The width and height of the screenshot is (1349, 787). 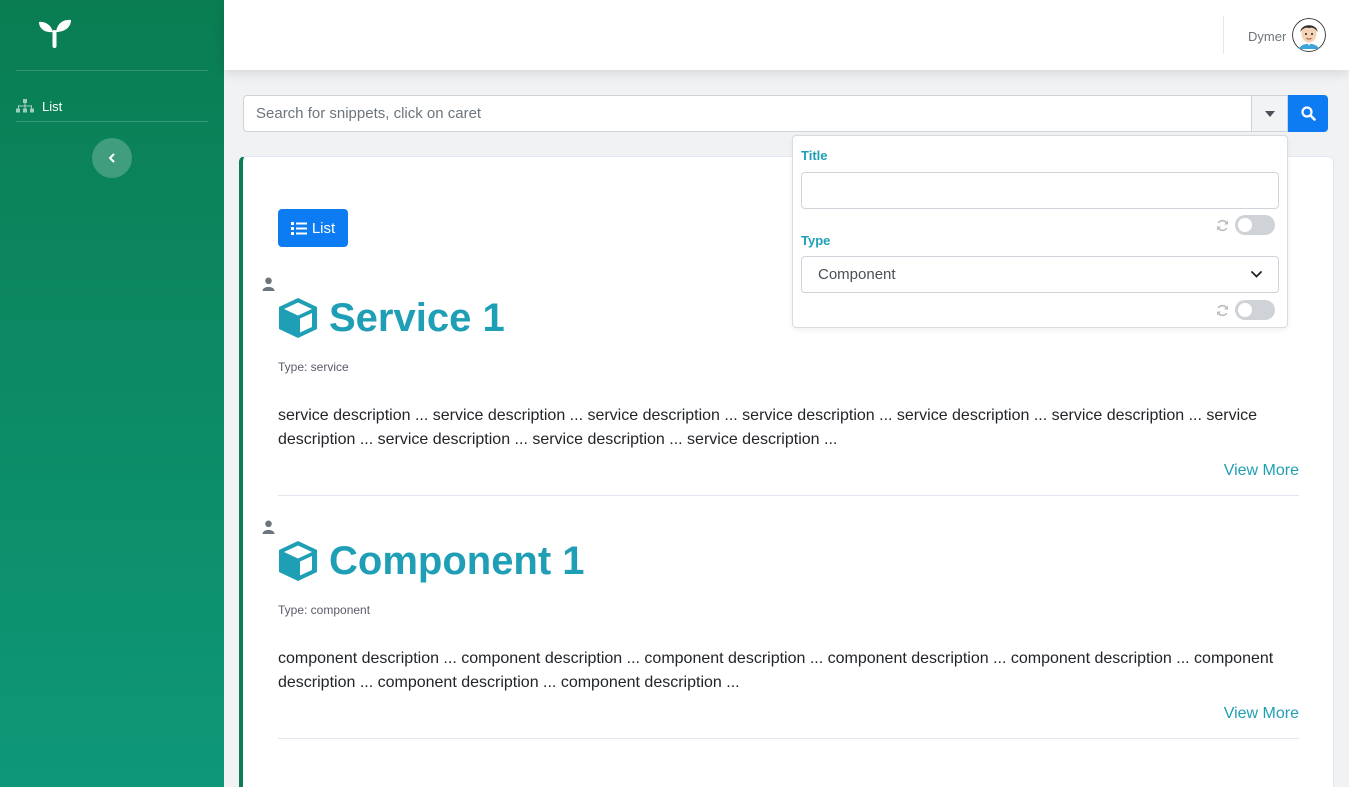 What do you see at coordinates (814, 155) in the screenshot?
I see `title-filter-label: Title` at bounding box center [814, 155].